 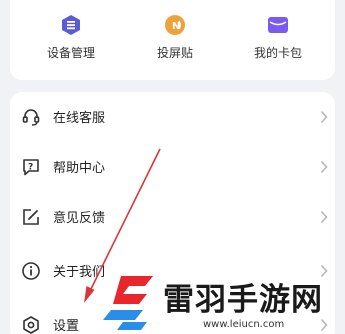 I want to click on headset-icon, so click(x=31, y=117).